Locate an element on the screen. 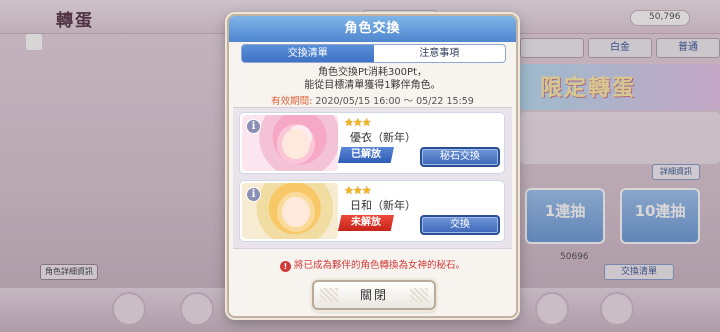 Image resolution: width=720 pixels, height=332 pixels. character-card: i ★★★ 優衣（新年） 已解放 秘石交換 is located at coordinates (372, 143).